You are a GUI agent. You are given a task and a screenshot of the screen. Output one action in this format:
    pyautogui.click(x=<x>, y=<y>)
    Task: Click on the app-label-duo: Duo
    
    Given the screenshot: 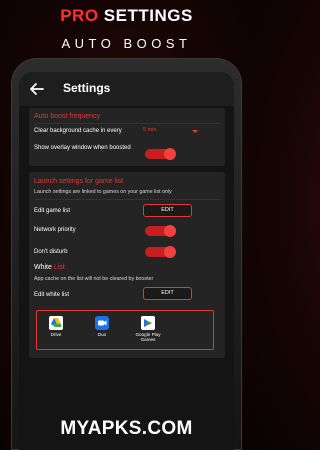 What is the action you would take?
    pyautogui.click(x=102, y=334)
    